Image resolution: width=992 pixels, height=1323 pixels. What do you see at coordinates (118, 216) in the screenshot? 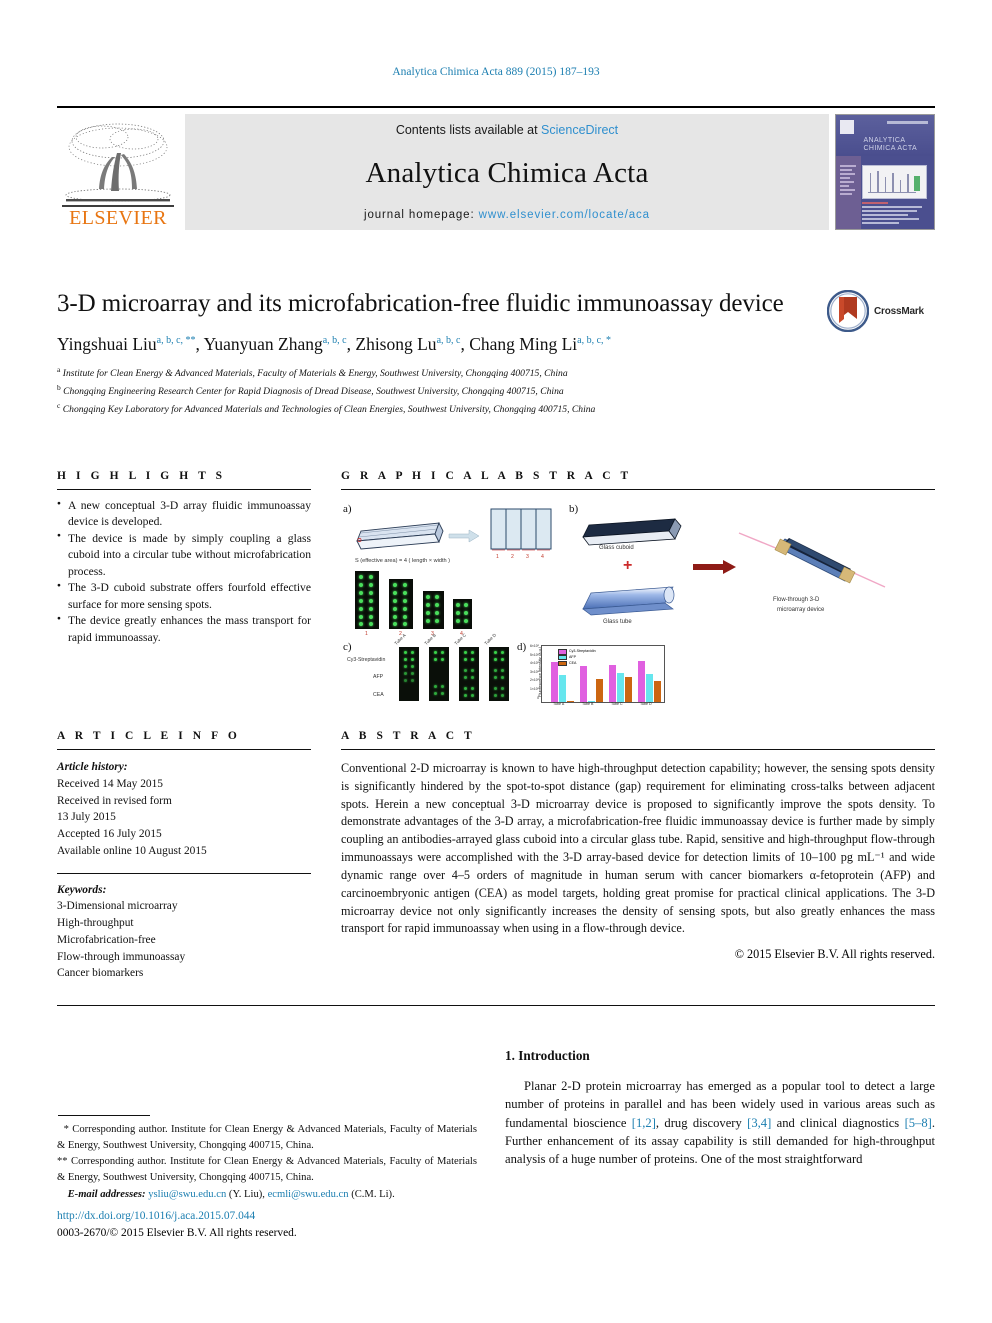
I see `elsevier-wordmark: ELSEVIER` at bounding box center [118, 216].